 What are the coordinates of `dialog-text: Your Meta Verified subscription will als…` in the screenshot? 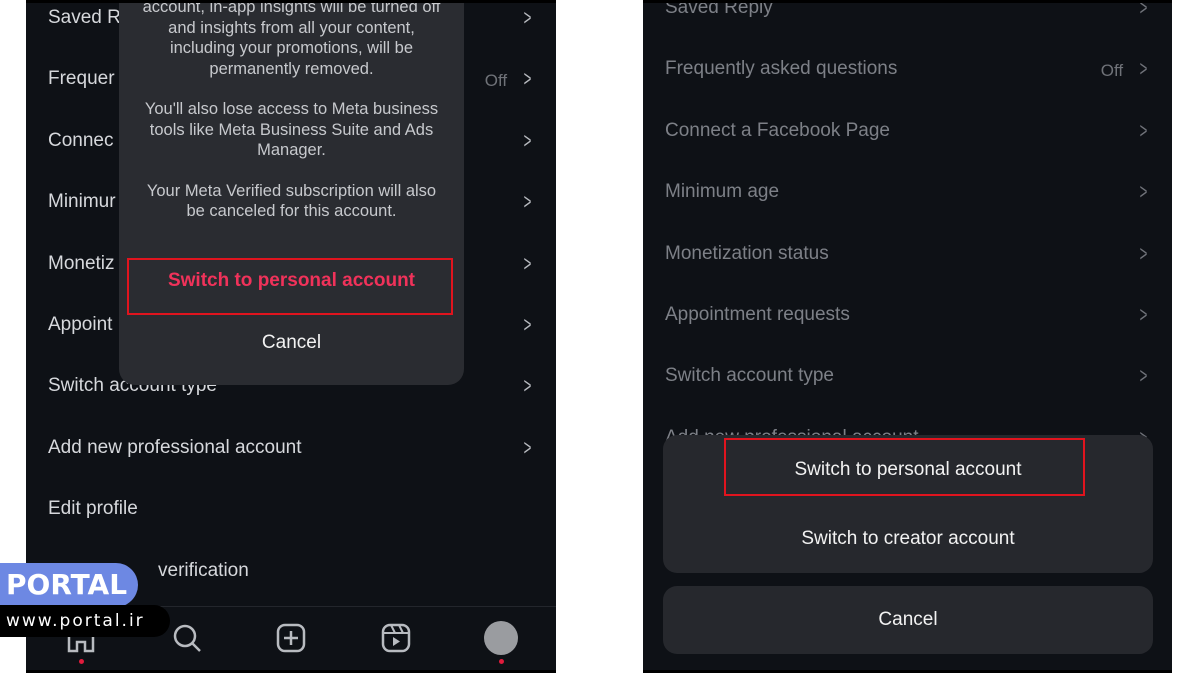 It's located at (291, 201).